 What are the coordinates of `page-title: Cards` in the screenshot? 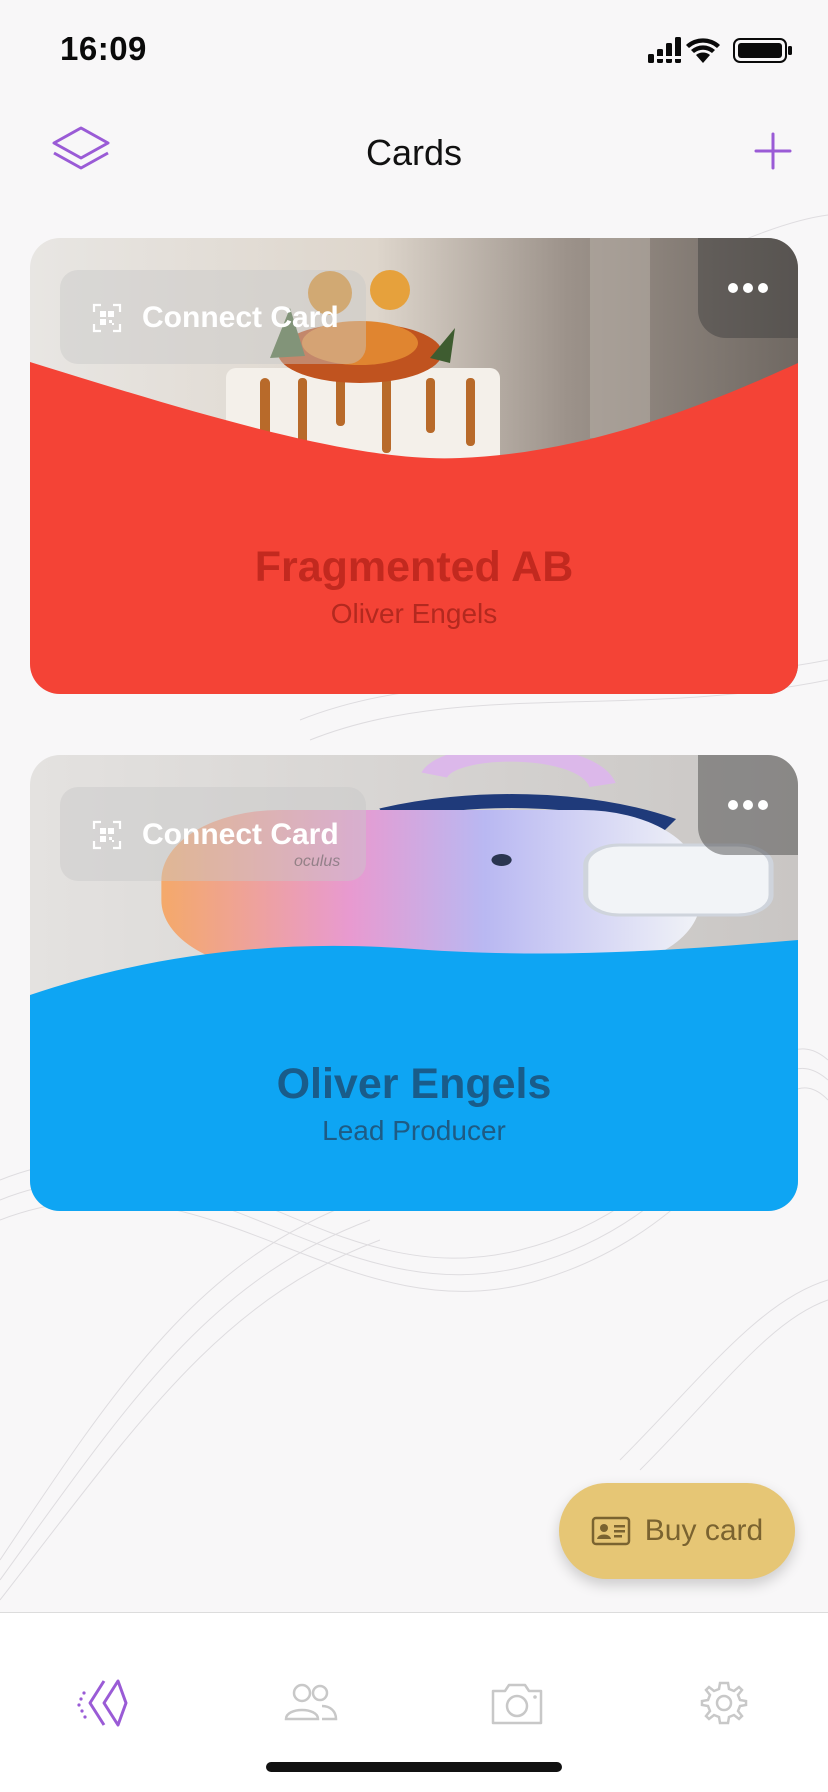 It's located at (414, 152).